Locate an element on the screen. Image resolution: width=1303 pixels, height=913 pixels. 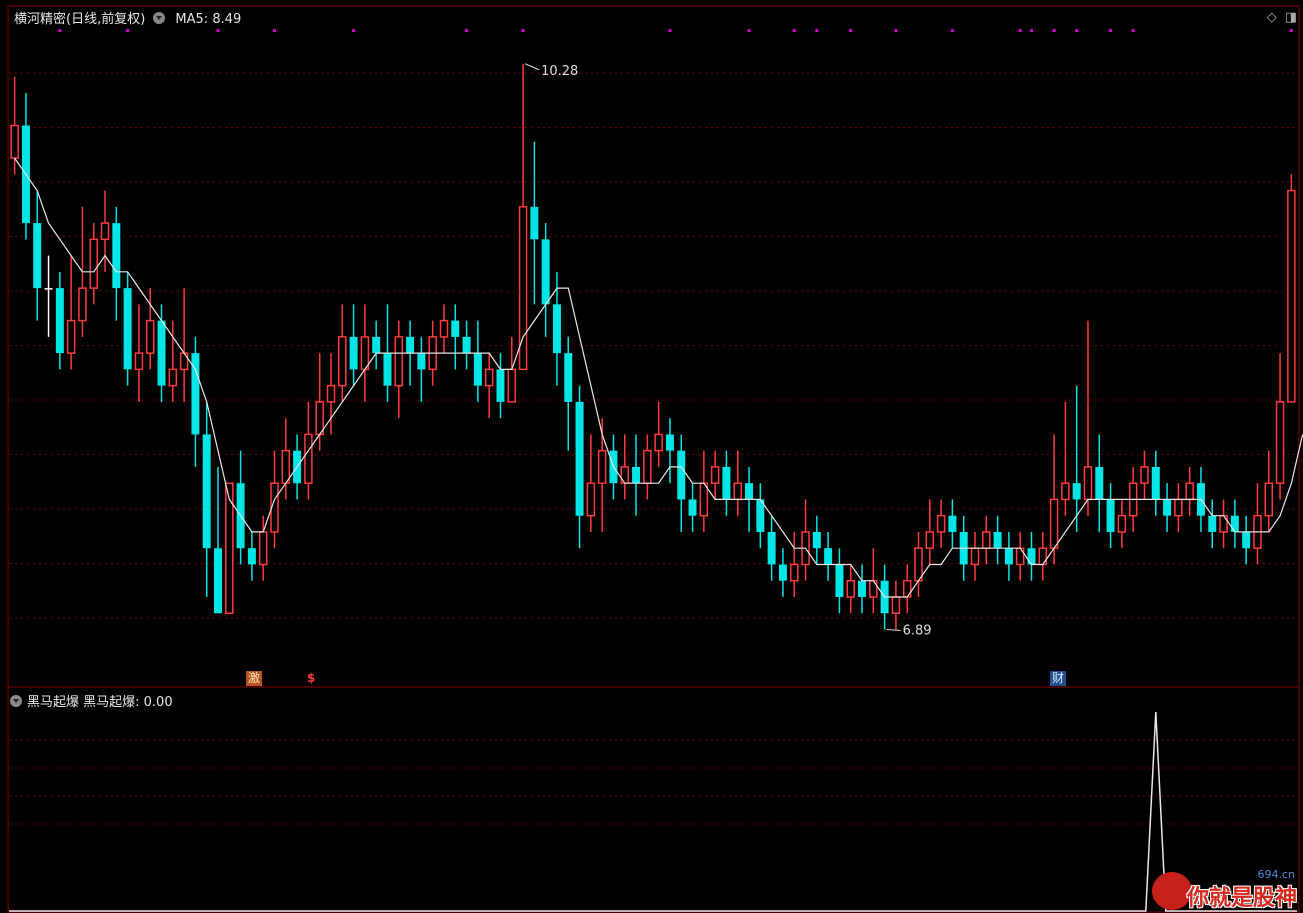
diamond-icon: ◇ is located at coordinates (1272, 17).